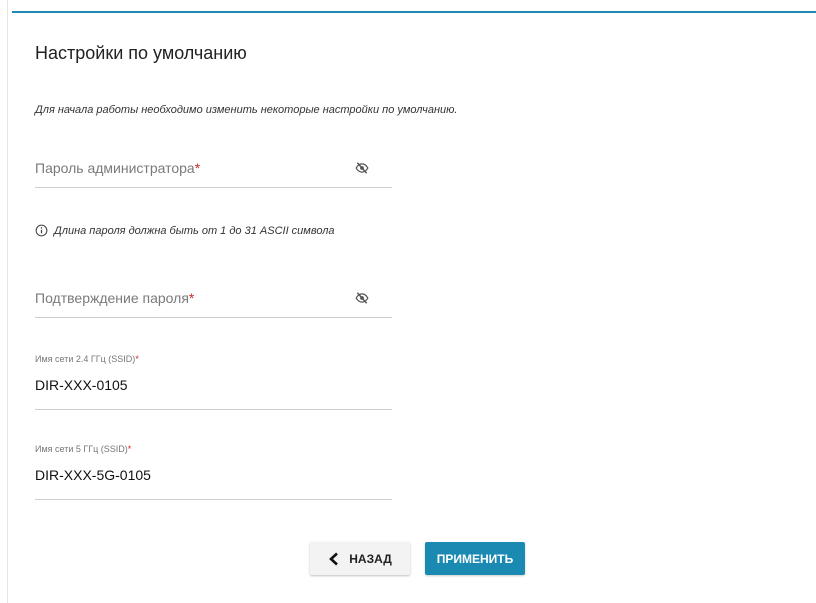  What do you see at coordinates (83, 449) in the screenshot?
I see `ssid-5-label: Имя сети 5 ГГц (SSID)*` at bounding box center [83, 449].